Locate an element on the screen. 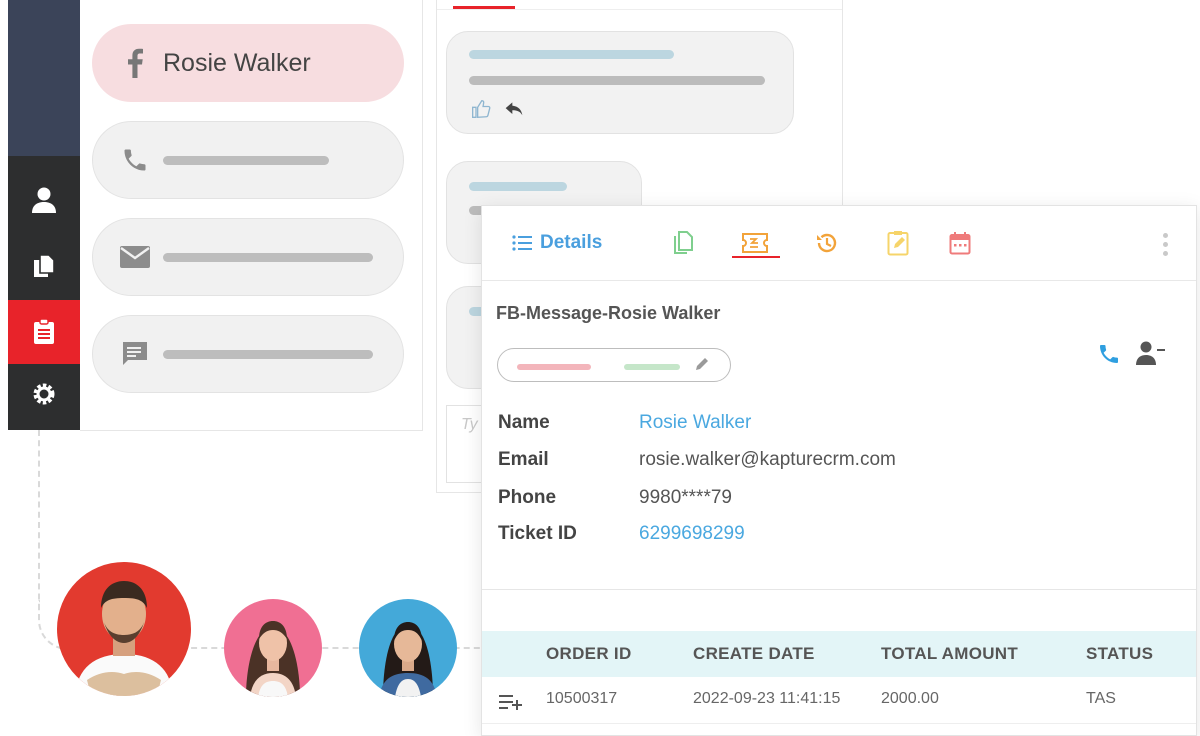  column-header-status: STATUS is located at coordinates (1120, 653).